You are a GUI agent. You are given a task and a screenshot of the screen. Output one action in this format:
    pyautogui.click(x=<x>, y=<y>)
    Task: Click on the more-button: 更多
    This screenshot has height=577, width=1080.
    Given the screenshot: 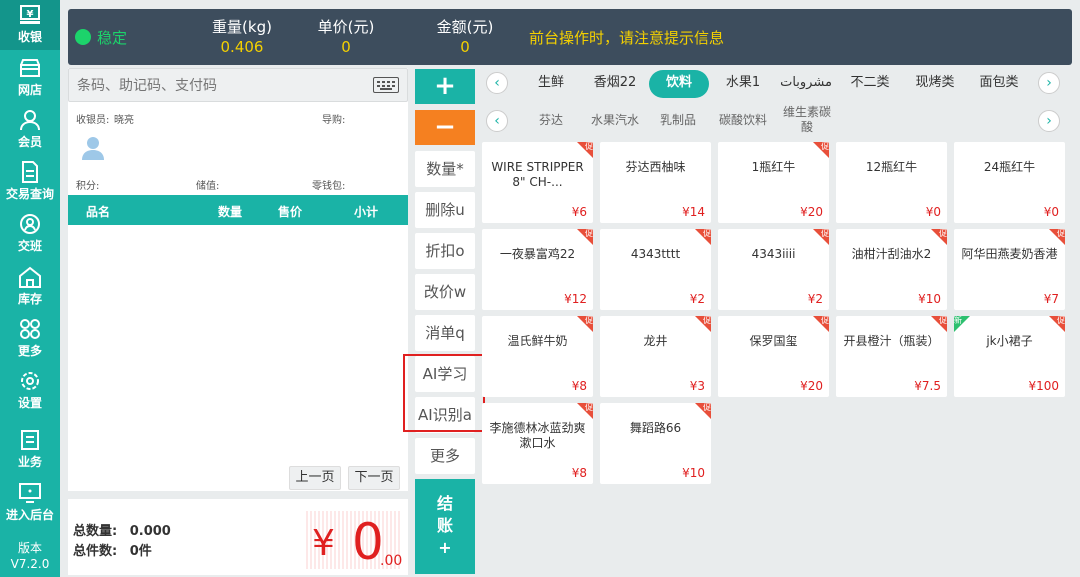 What is the action you would take?
    pyautogui.click(x=445, y=456)
    